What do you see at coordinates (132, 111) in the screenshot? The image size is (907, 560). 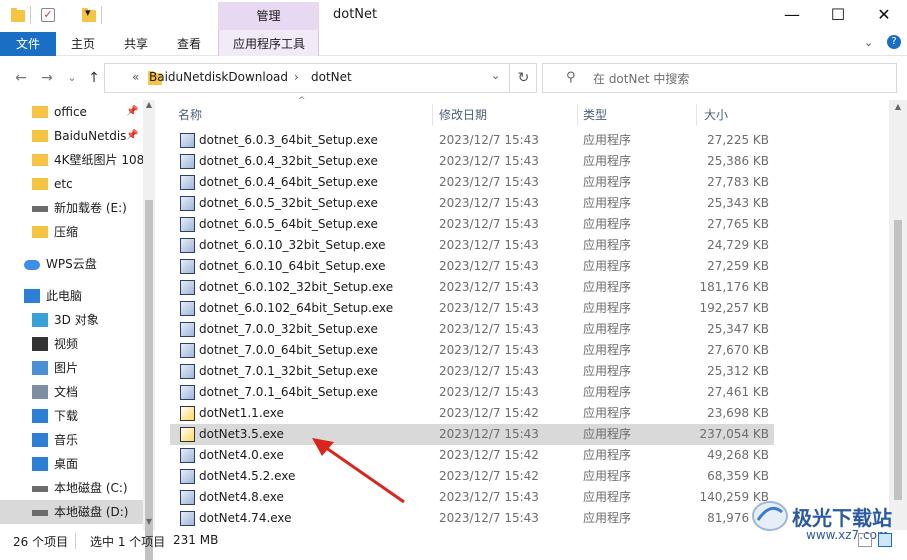 I see `pin-icon: 📌` at bounding box center [132, 111].